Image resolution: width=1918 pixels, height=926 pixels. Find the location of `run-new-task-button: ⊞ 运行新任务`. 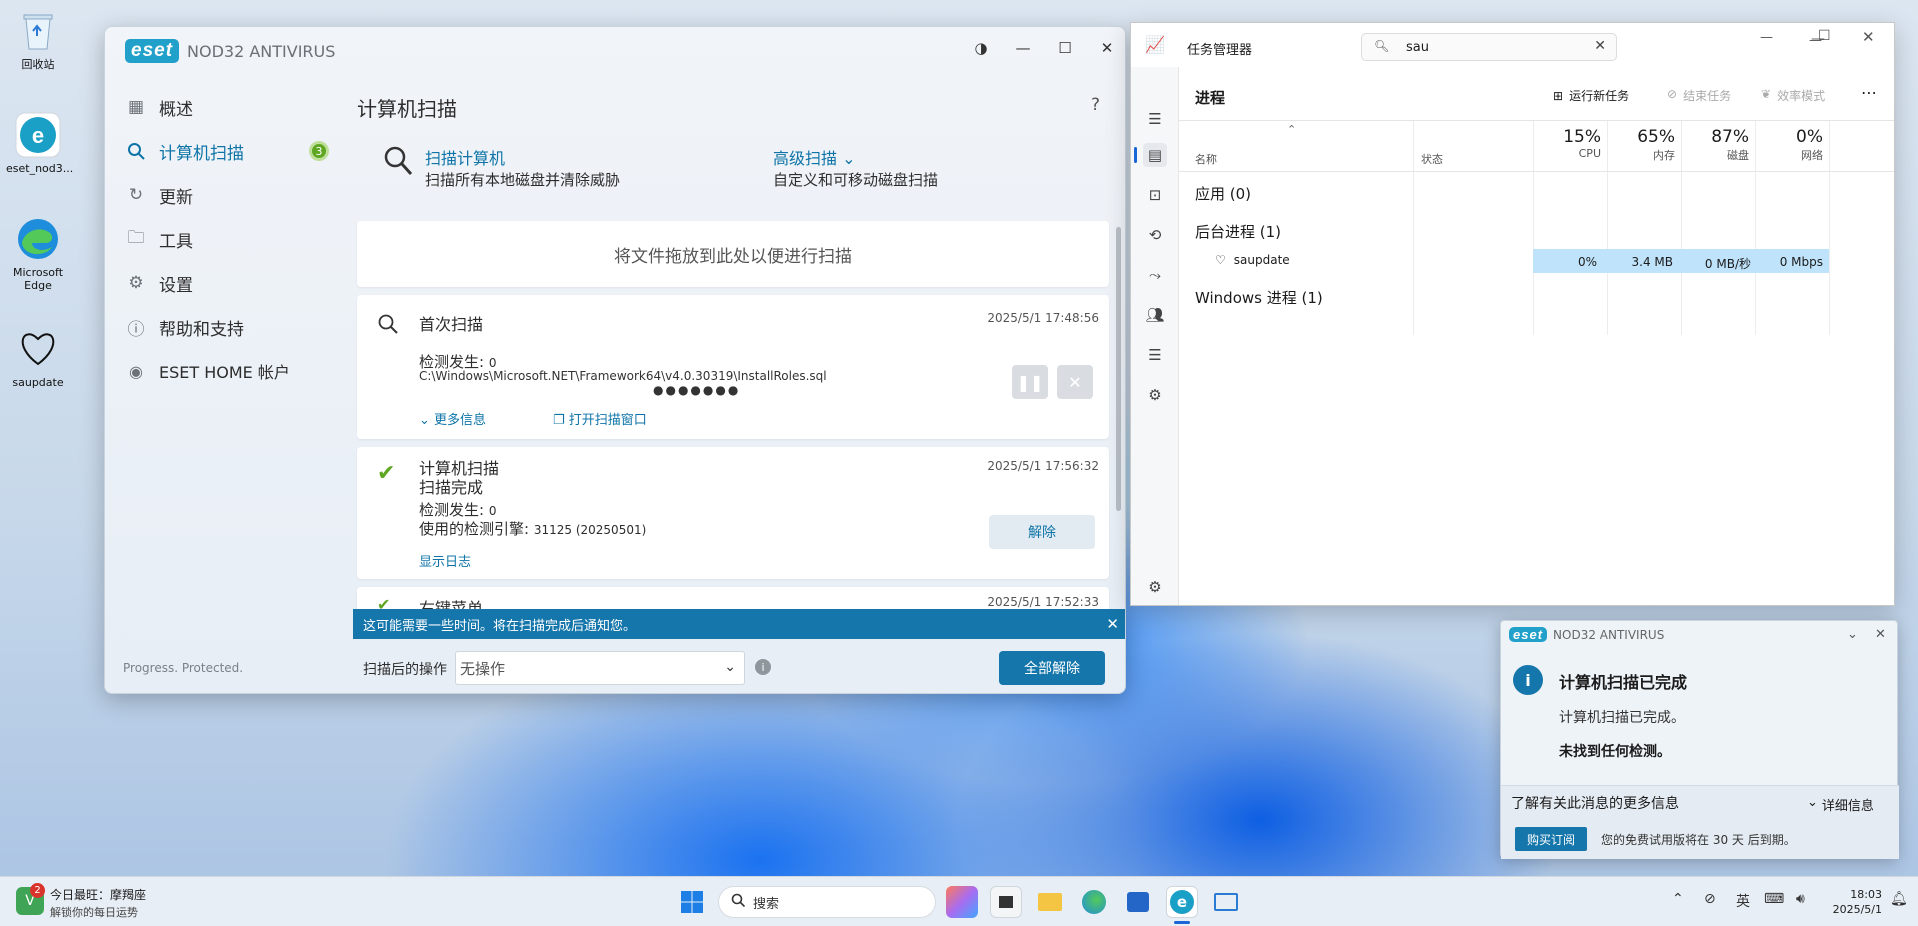

run-new-task-button: ⊞ 运行新任务 is located at coordinates (1591, 95).